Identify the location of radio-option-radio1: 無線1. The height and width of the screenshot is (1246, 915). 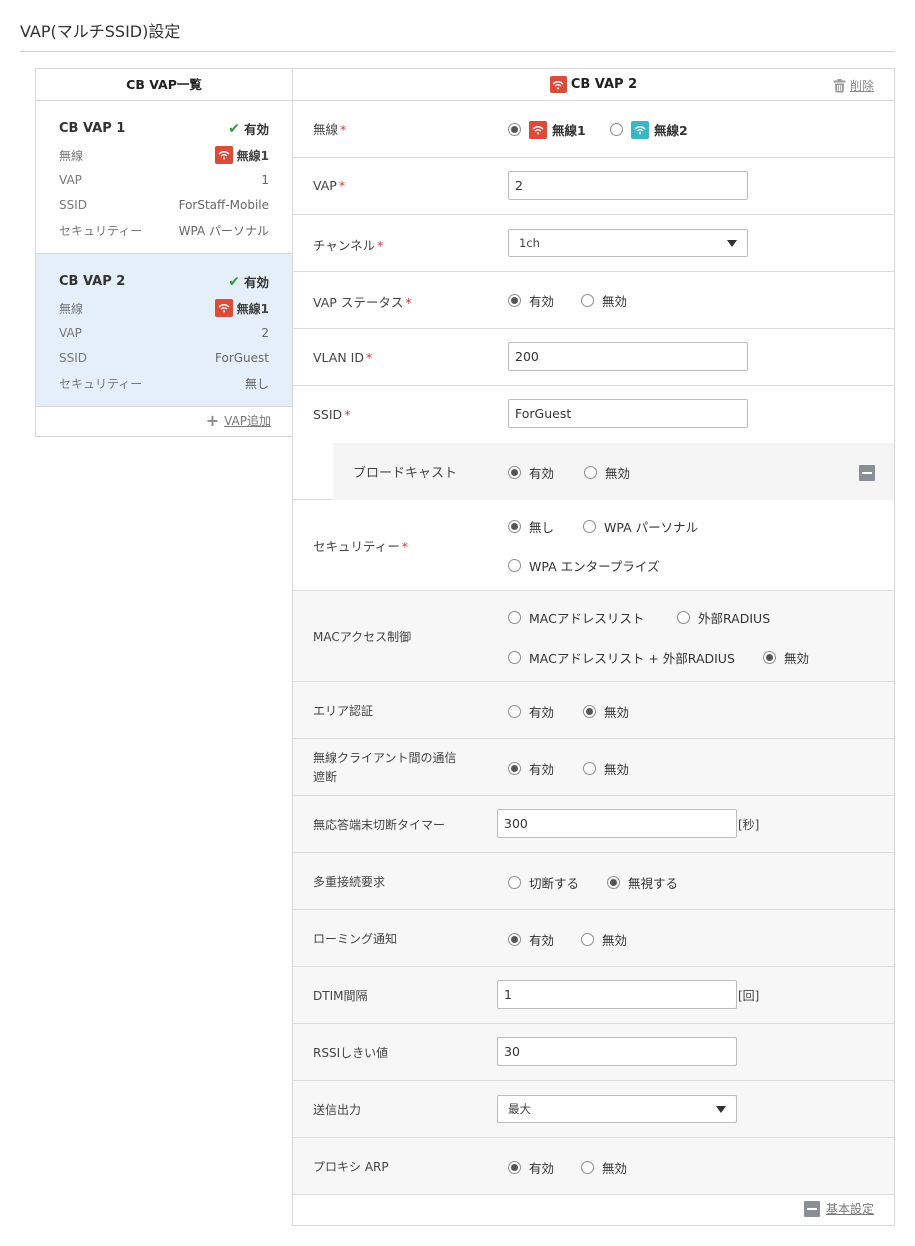
(547, 129).